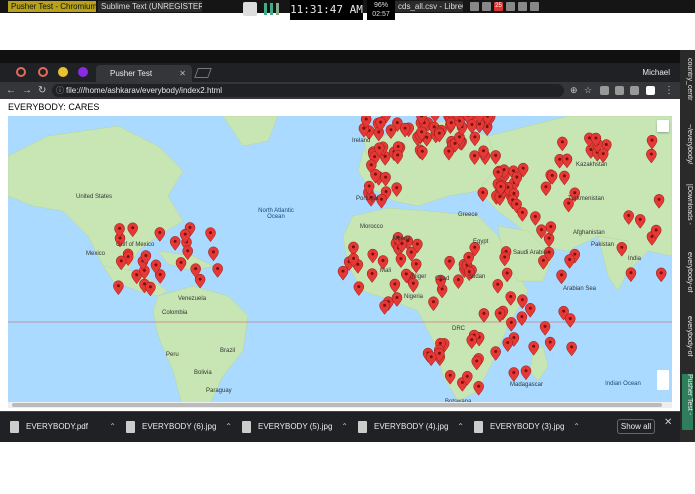 The width and height of the screenshot is (695, 494). I want to click on tab-bar: Pusher Test ✕ Michael, so click(340, 72).